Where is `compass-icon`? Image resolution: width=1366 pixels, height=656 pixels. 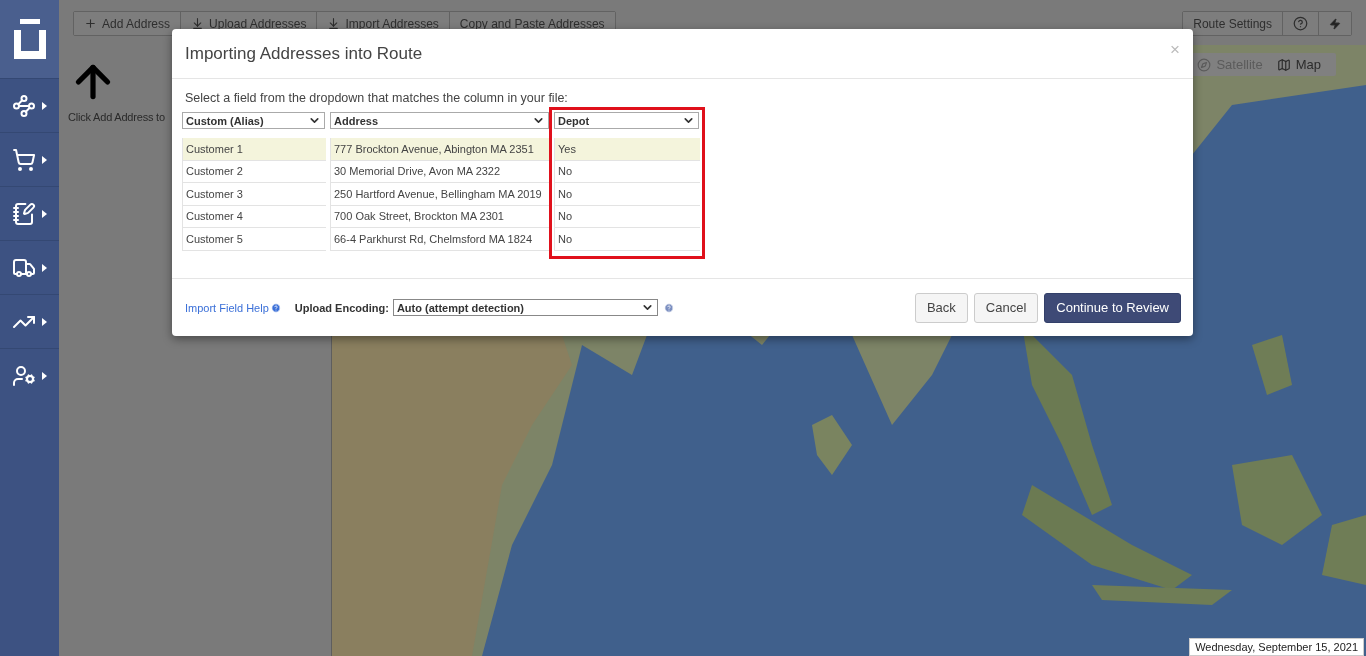
compass-icon is located at coordinates (1204, 64).